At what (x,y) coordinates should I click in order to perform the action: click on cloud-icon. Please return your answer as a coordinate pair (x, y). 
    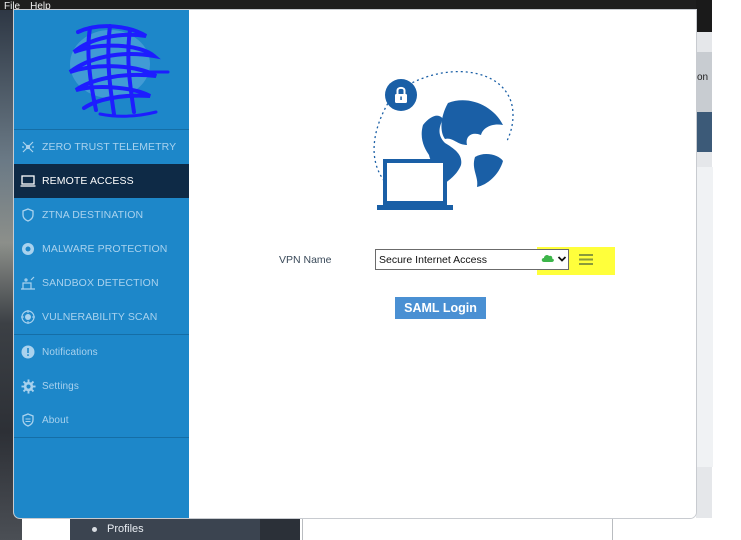
    Looking at the image, I should click on (547, 258).